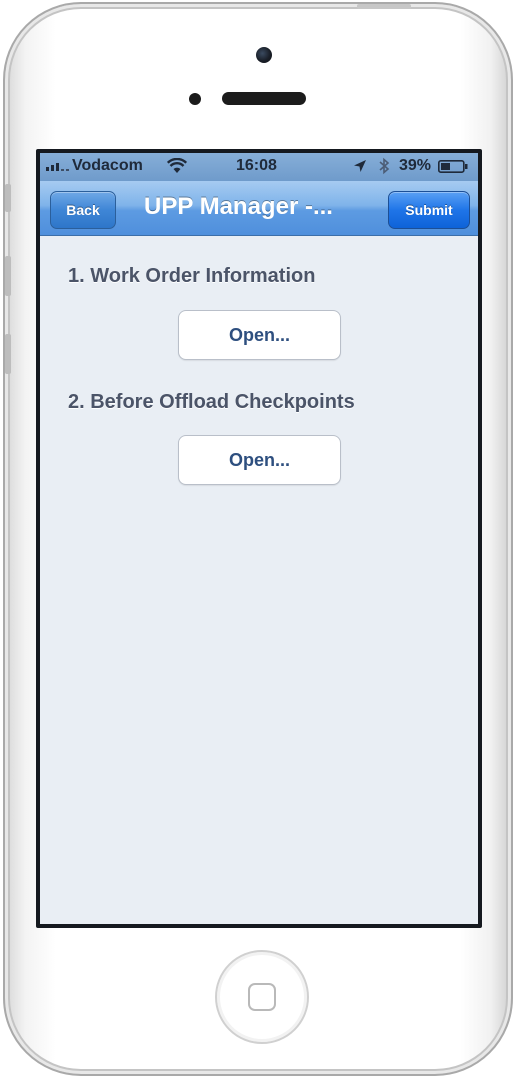  I want to click on proximity-sensor, so click(195, 99).